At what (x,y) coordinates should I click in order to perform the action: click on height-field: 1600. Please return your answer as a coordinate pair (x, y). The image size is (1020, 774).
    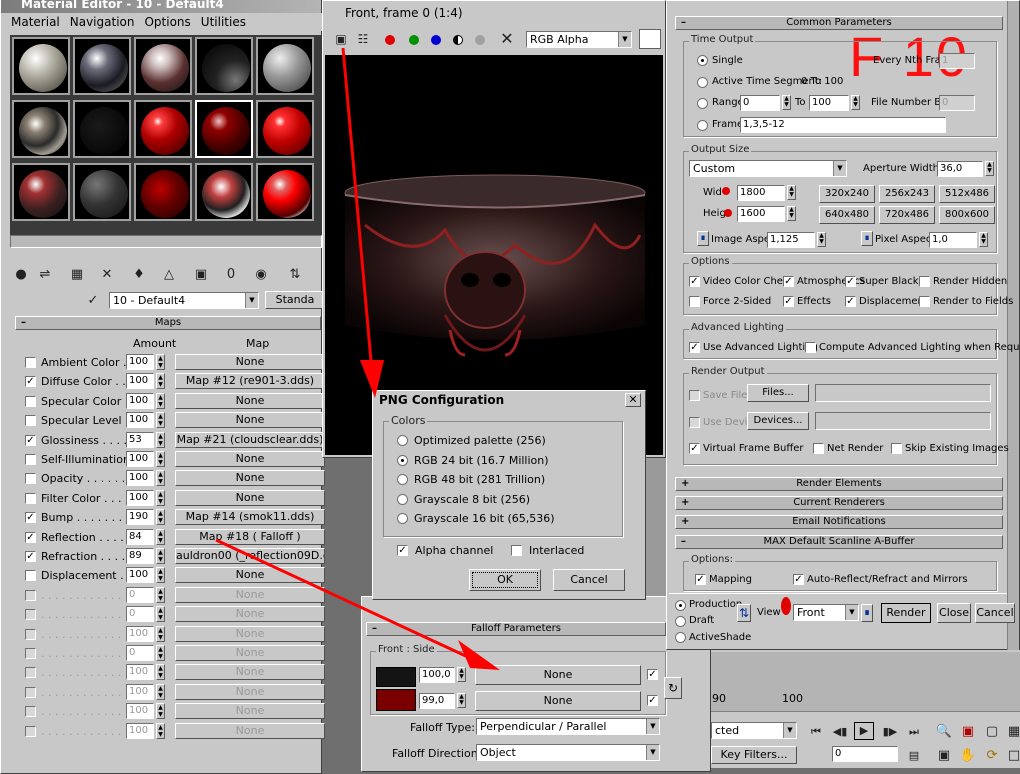
    Looking at the image, I should click on (761, 214).